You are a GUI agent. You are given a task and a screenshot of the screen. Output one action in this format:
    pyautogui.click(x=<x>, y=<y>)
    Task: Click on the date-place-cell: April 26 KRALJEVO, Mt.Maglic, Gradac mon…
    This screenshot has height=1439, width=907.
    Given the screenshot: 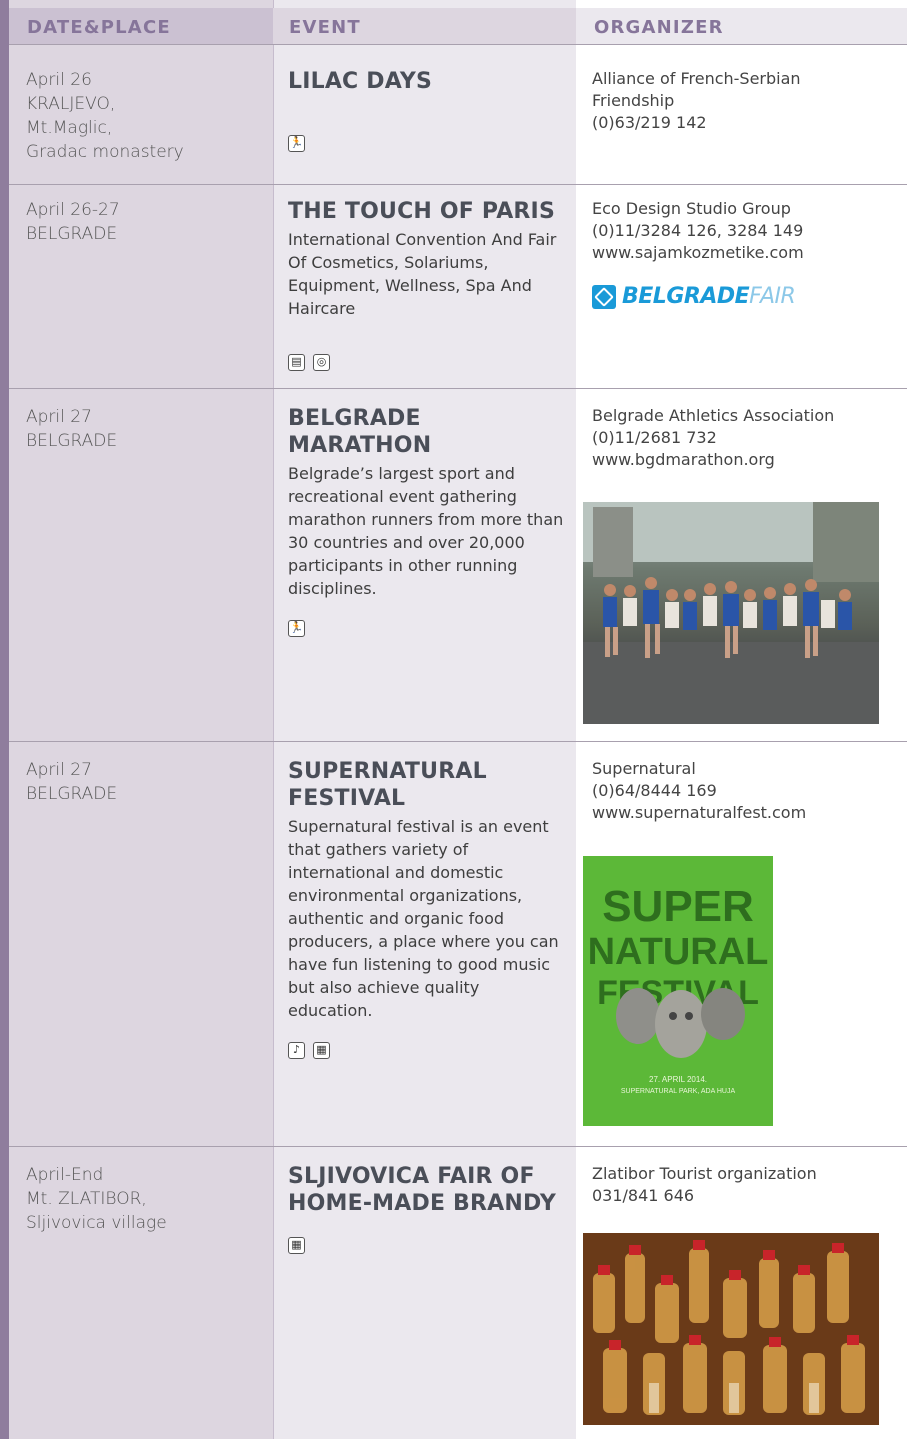 What is the action you would take?
    pyautogui.click(x=146, y=116)
    